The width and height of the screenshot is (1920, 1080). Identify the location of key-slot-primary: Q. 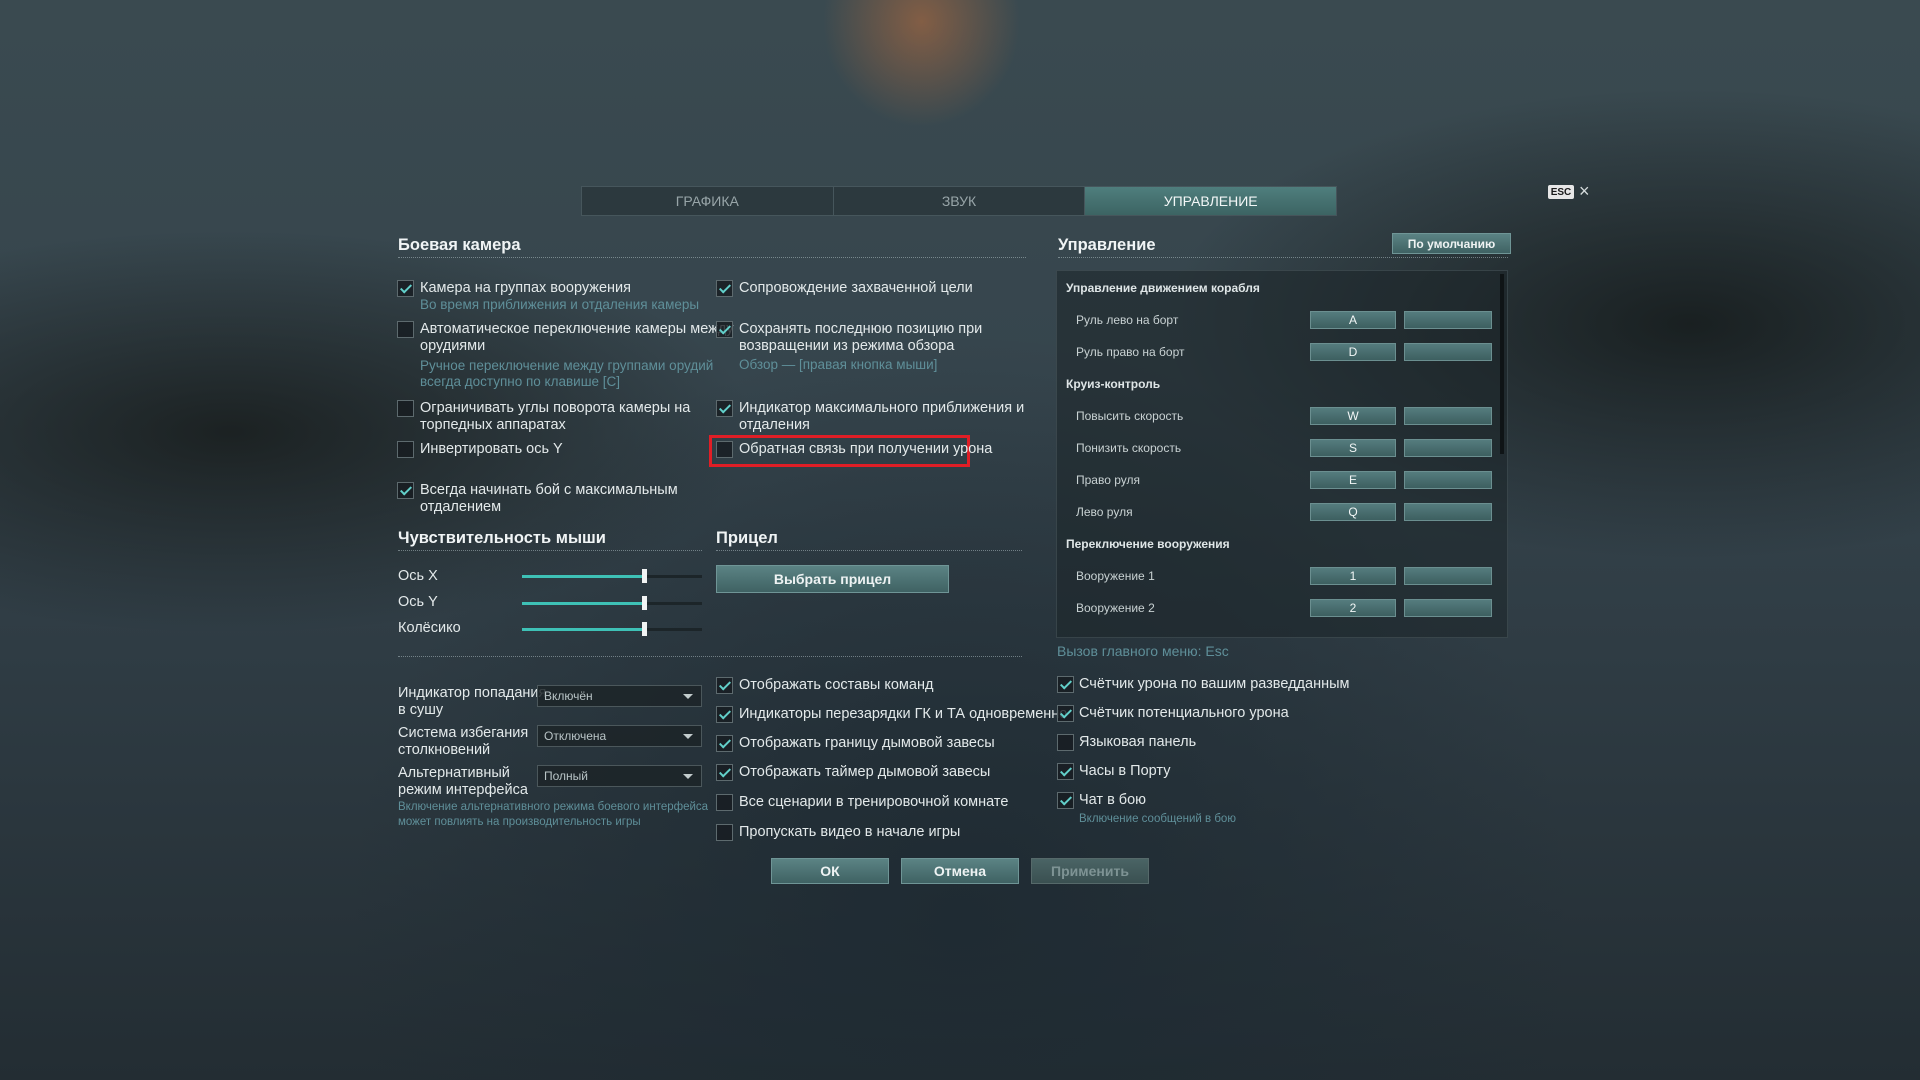
(1353, 512).